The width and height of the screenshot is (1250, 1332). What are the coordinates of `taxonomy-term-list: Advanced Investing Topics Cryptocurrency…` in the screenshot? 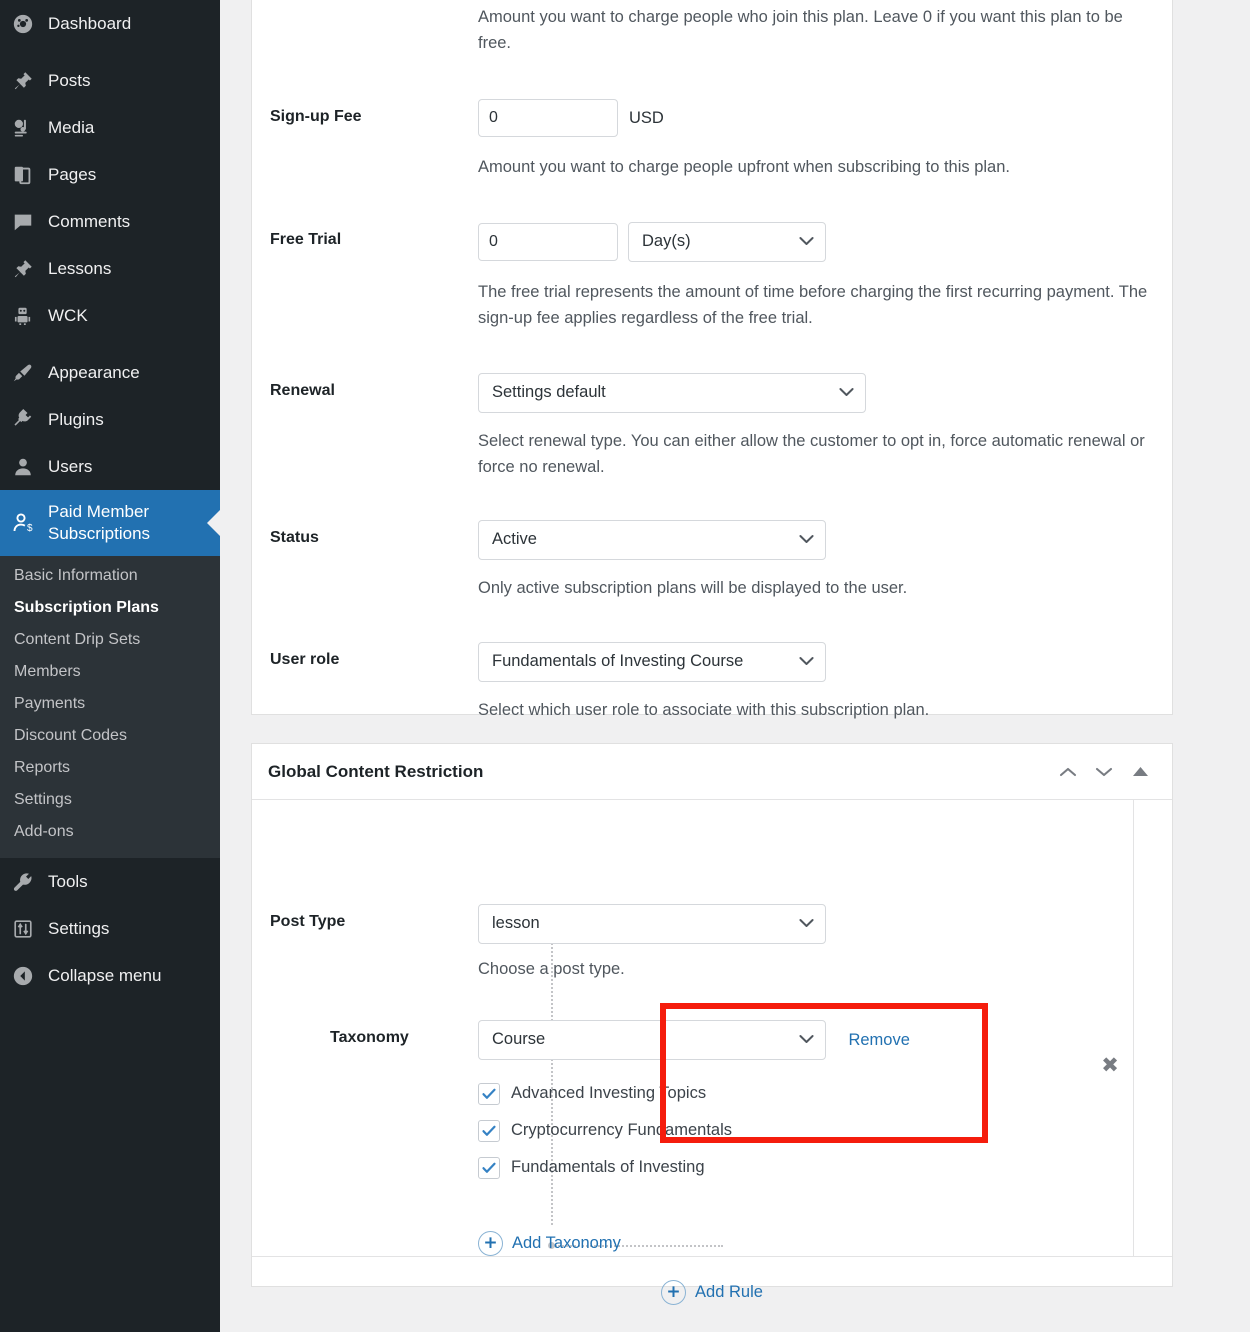 It's located at (805, 1130).